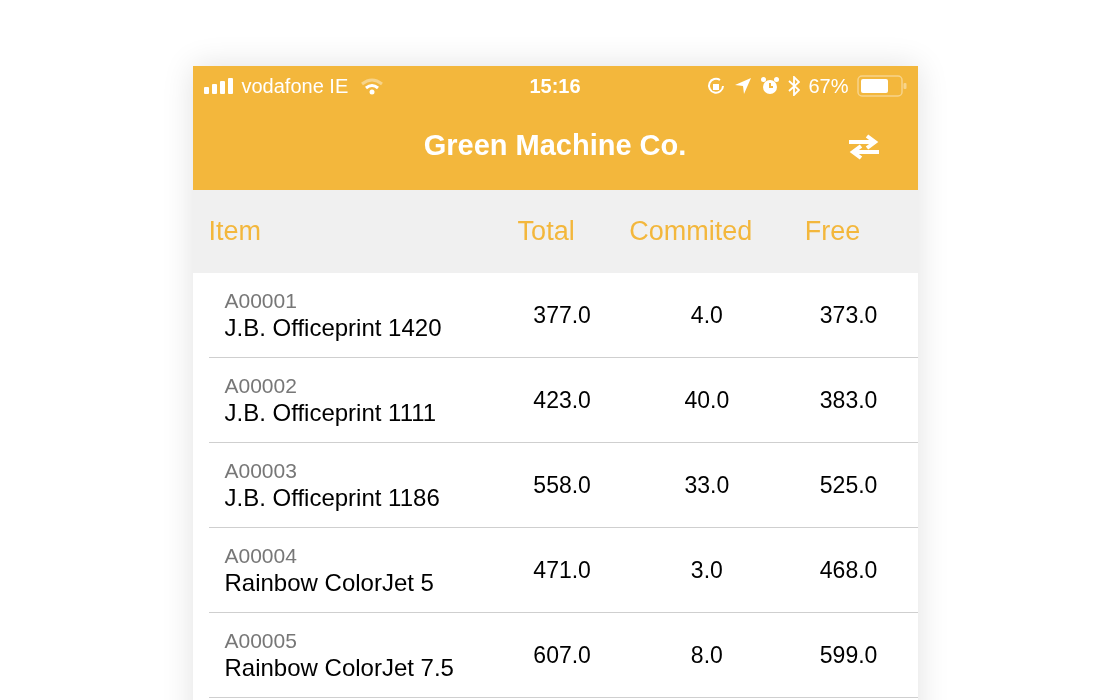 Image resolution: width=1110 pixels, height=700 pixels. Describe the element at coordinates (706, 655) in the screenshot. I see `quantity-cell-text: 8.0` at that location.